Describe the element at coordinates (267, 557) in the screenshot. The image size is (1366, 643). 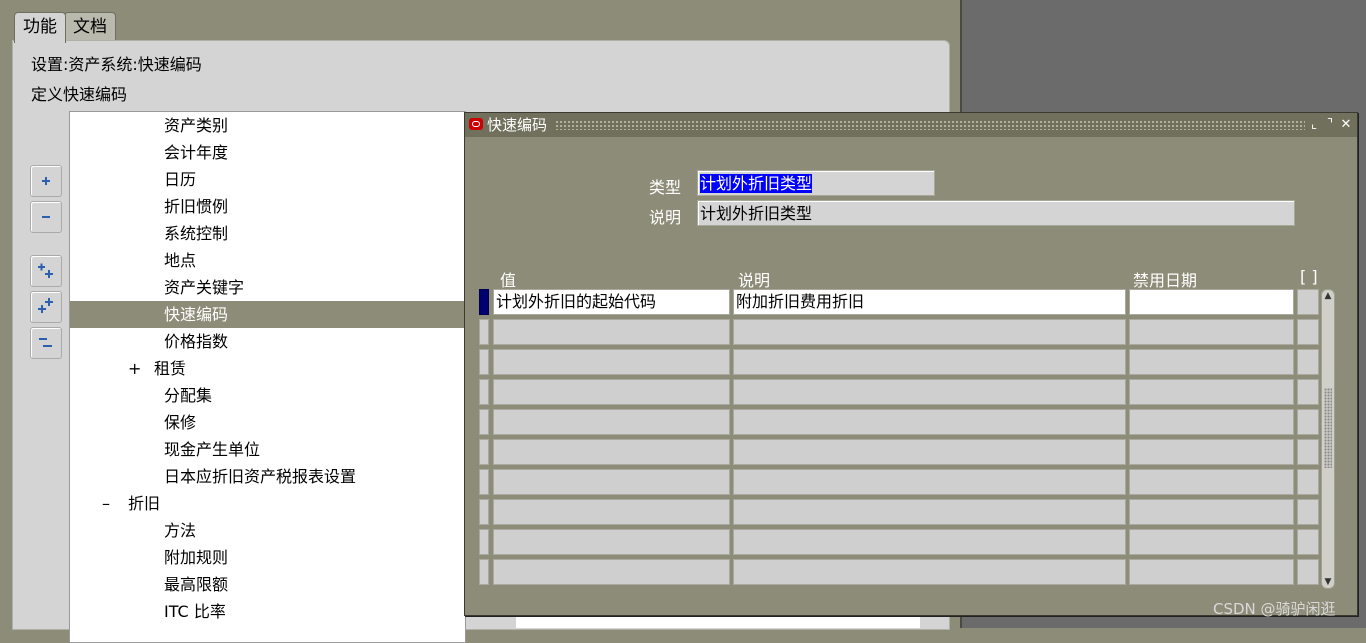
I see `tree-item: 附加规则` at that location.